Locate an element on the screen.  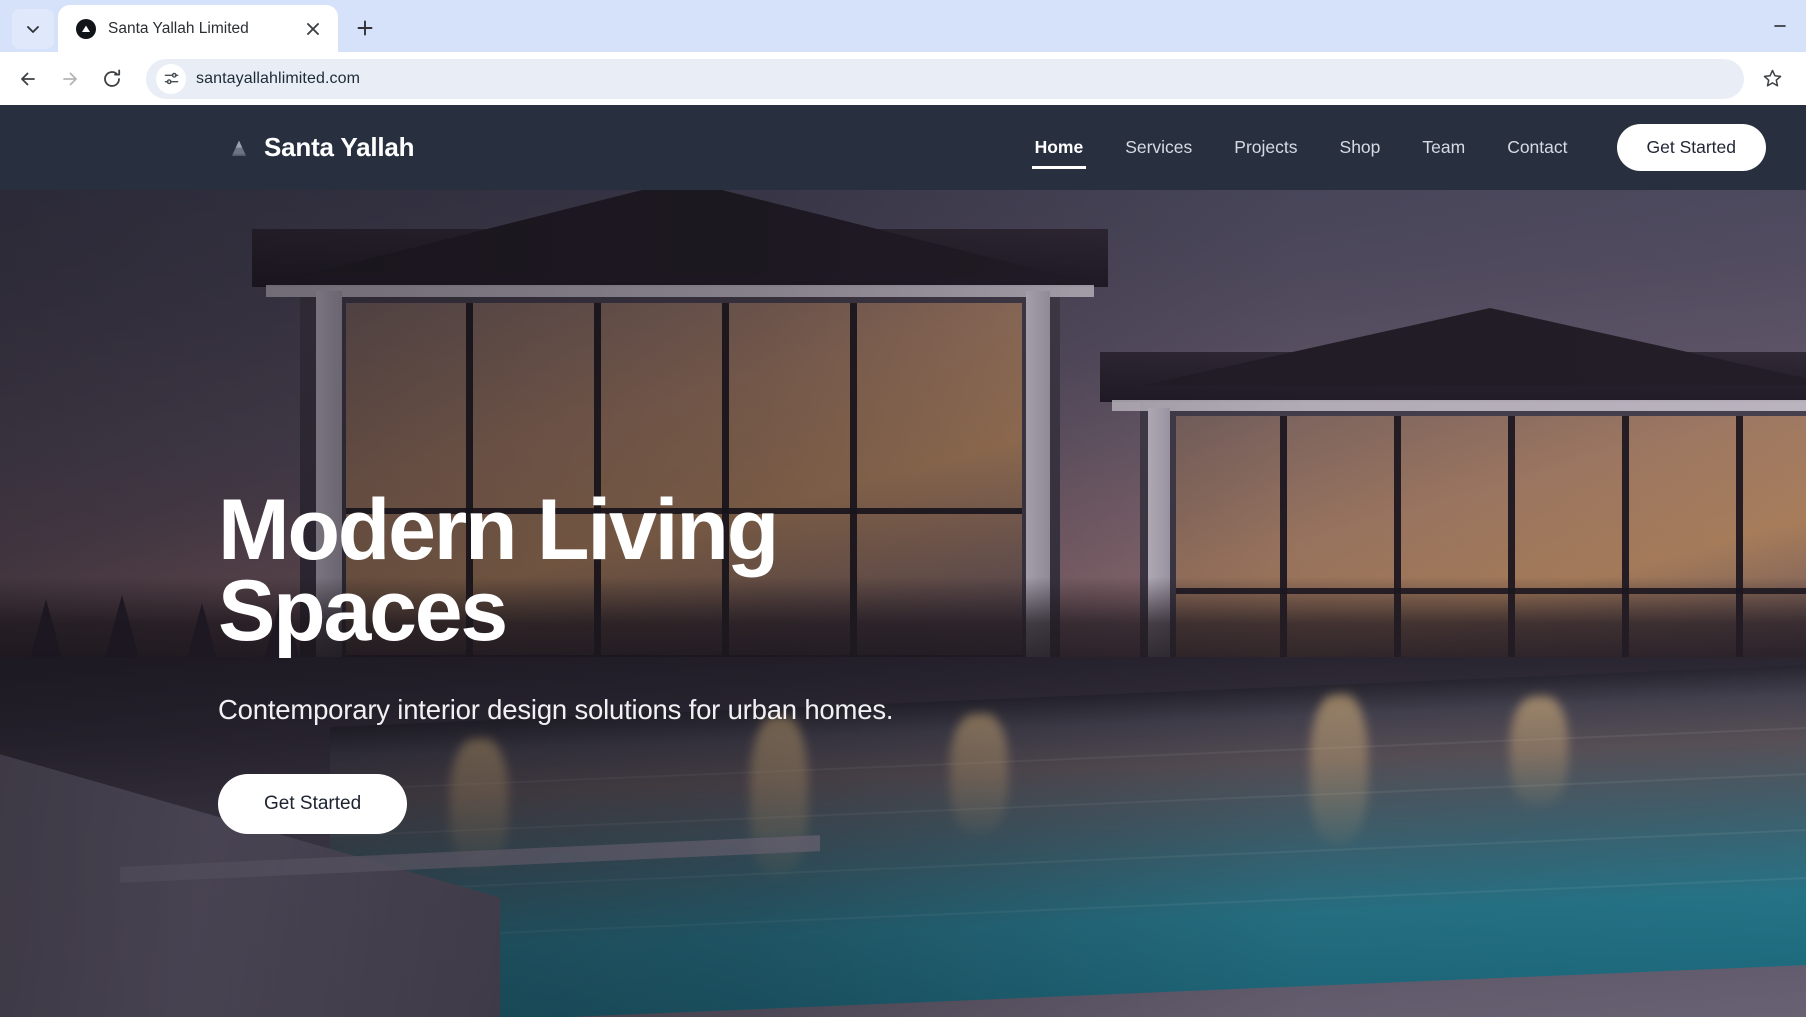
minimize-button is located at coordinates (1780, 26).